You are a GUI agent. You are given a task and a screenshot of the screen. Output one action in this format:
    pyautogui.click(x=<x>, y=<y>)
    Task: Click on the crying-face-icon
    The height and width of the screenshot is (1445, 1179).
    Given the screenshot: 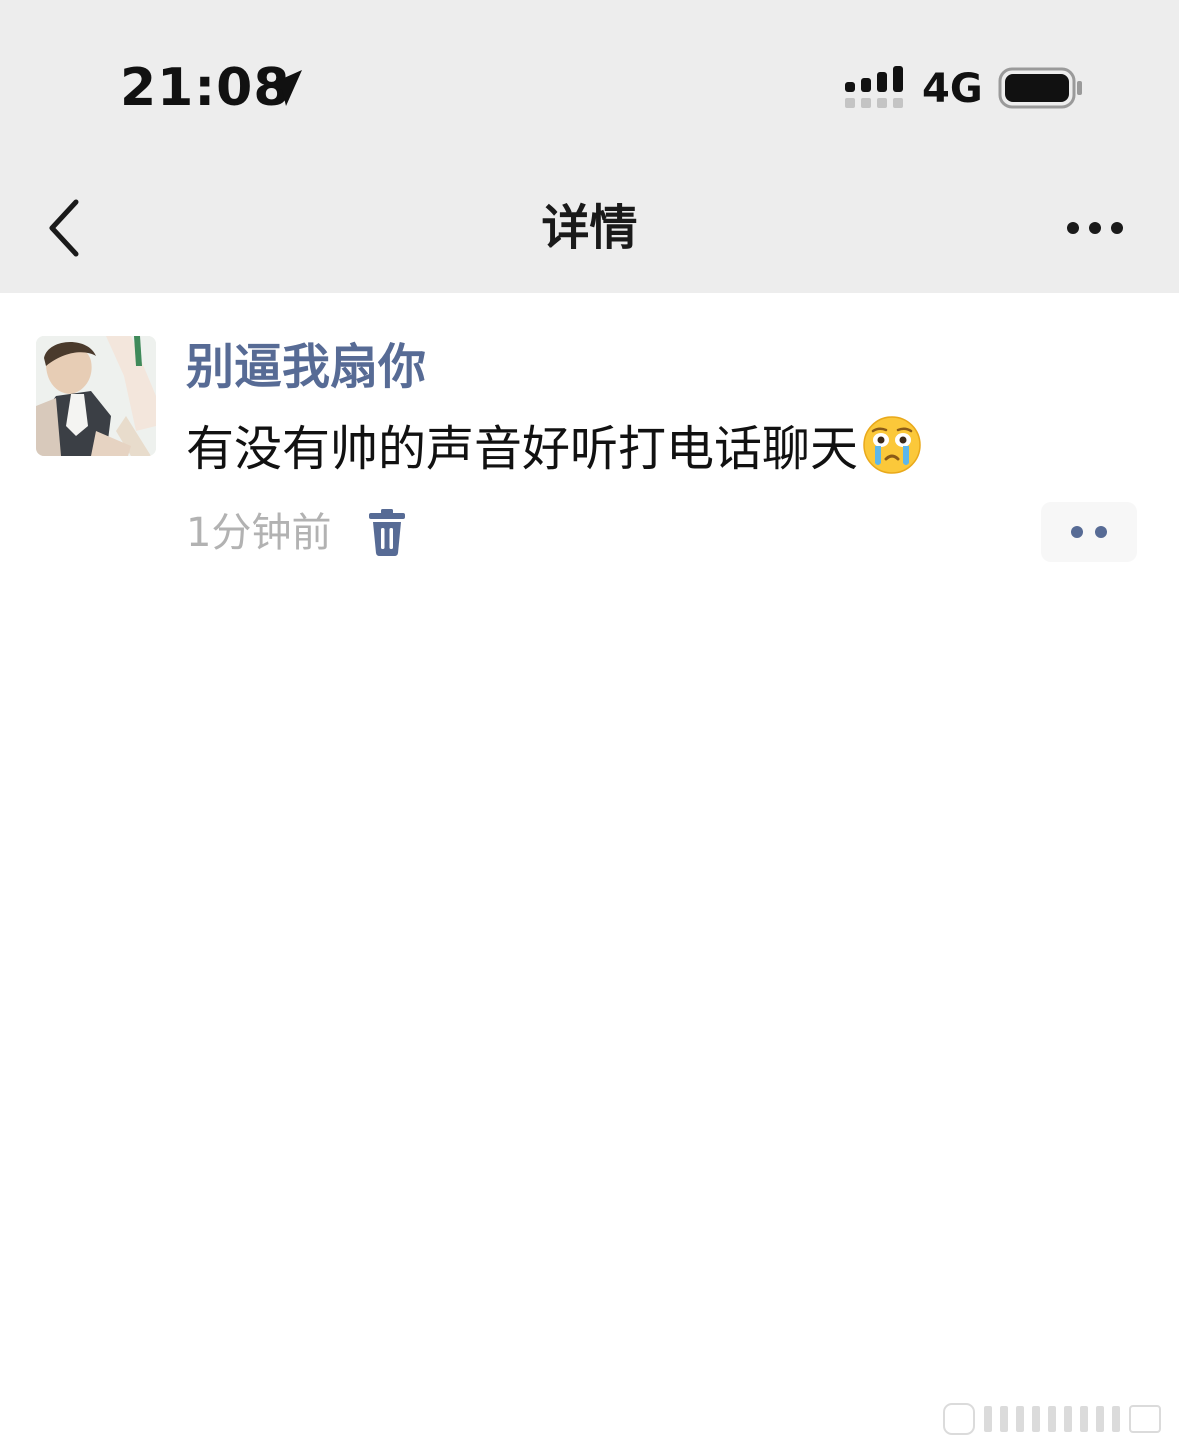 What is the action you would take?
    pyautogui.click(x=892, y=445)
    